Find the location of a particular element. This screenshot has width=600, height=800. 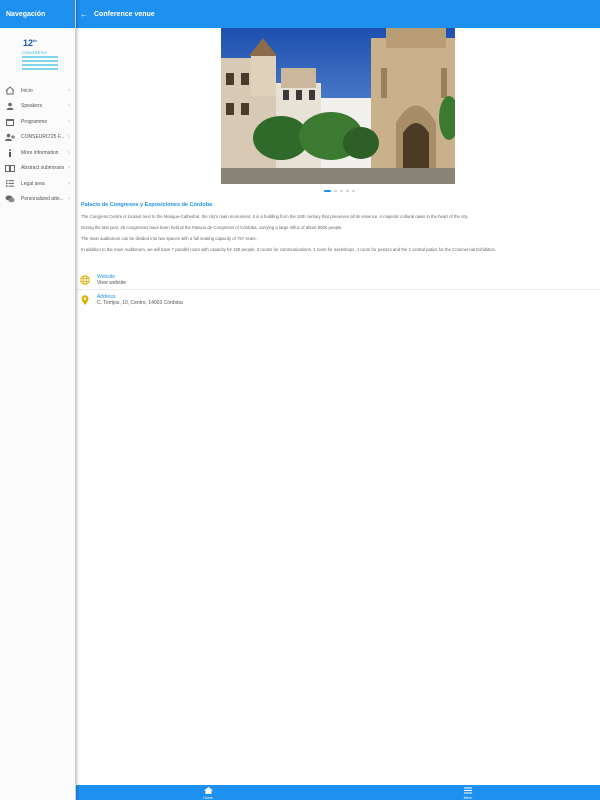

tab-label: Home is located at coordinates (208, 798).